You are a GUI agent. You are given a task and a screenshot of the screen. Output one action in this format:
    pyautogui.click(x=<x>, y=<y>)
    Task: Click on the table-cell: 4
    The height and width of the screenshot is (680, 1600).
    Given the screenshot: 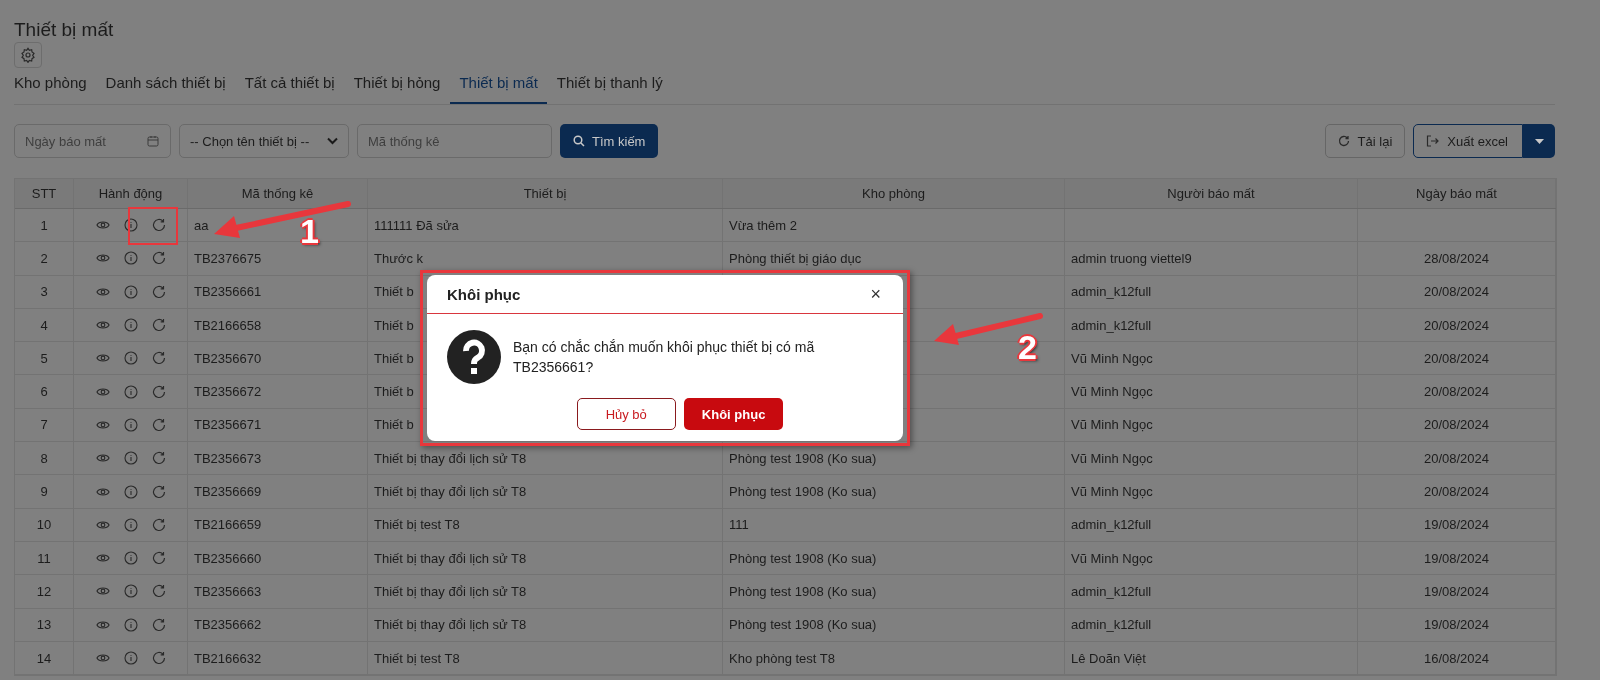 What is the action you would take?
    pyautogui.click(x=44, y=325)
    